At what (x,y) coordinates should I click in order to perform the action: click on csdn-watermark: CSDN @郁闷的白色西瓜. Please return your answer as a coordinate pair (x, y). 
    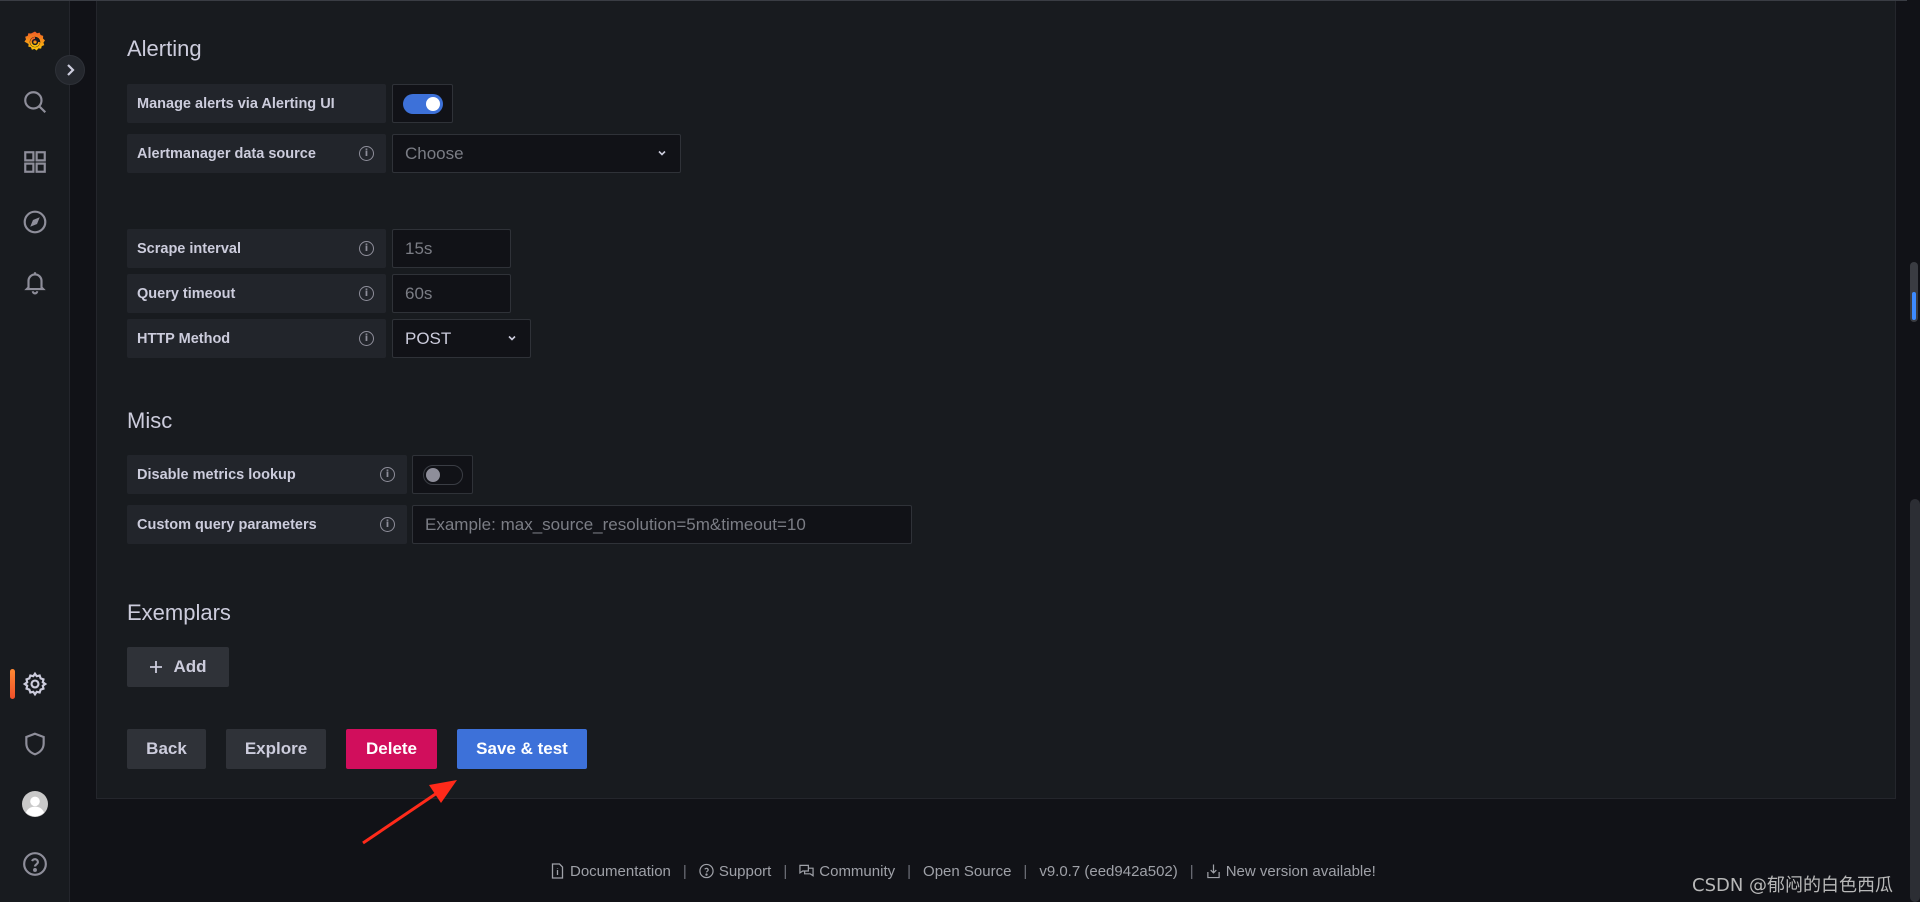
    Looking at the image, I should click on (1793, 885).